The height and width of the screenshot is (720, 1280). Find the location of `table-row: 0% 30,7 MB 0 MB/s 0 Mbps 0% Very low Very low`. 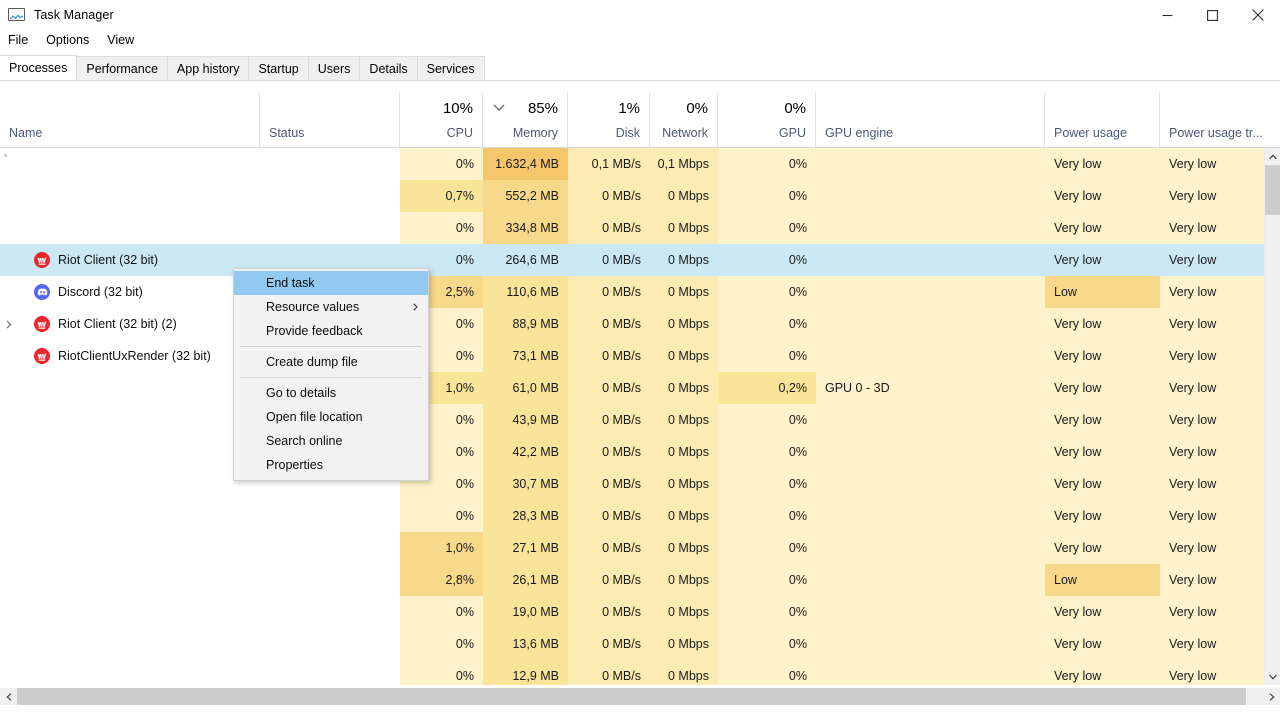

table-row: 0% 30,7 MB 0 MB/s 0 Mbps 0% Very low Very low is located at coordinates (632, 484).